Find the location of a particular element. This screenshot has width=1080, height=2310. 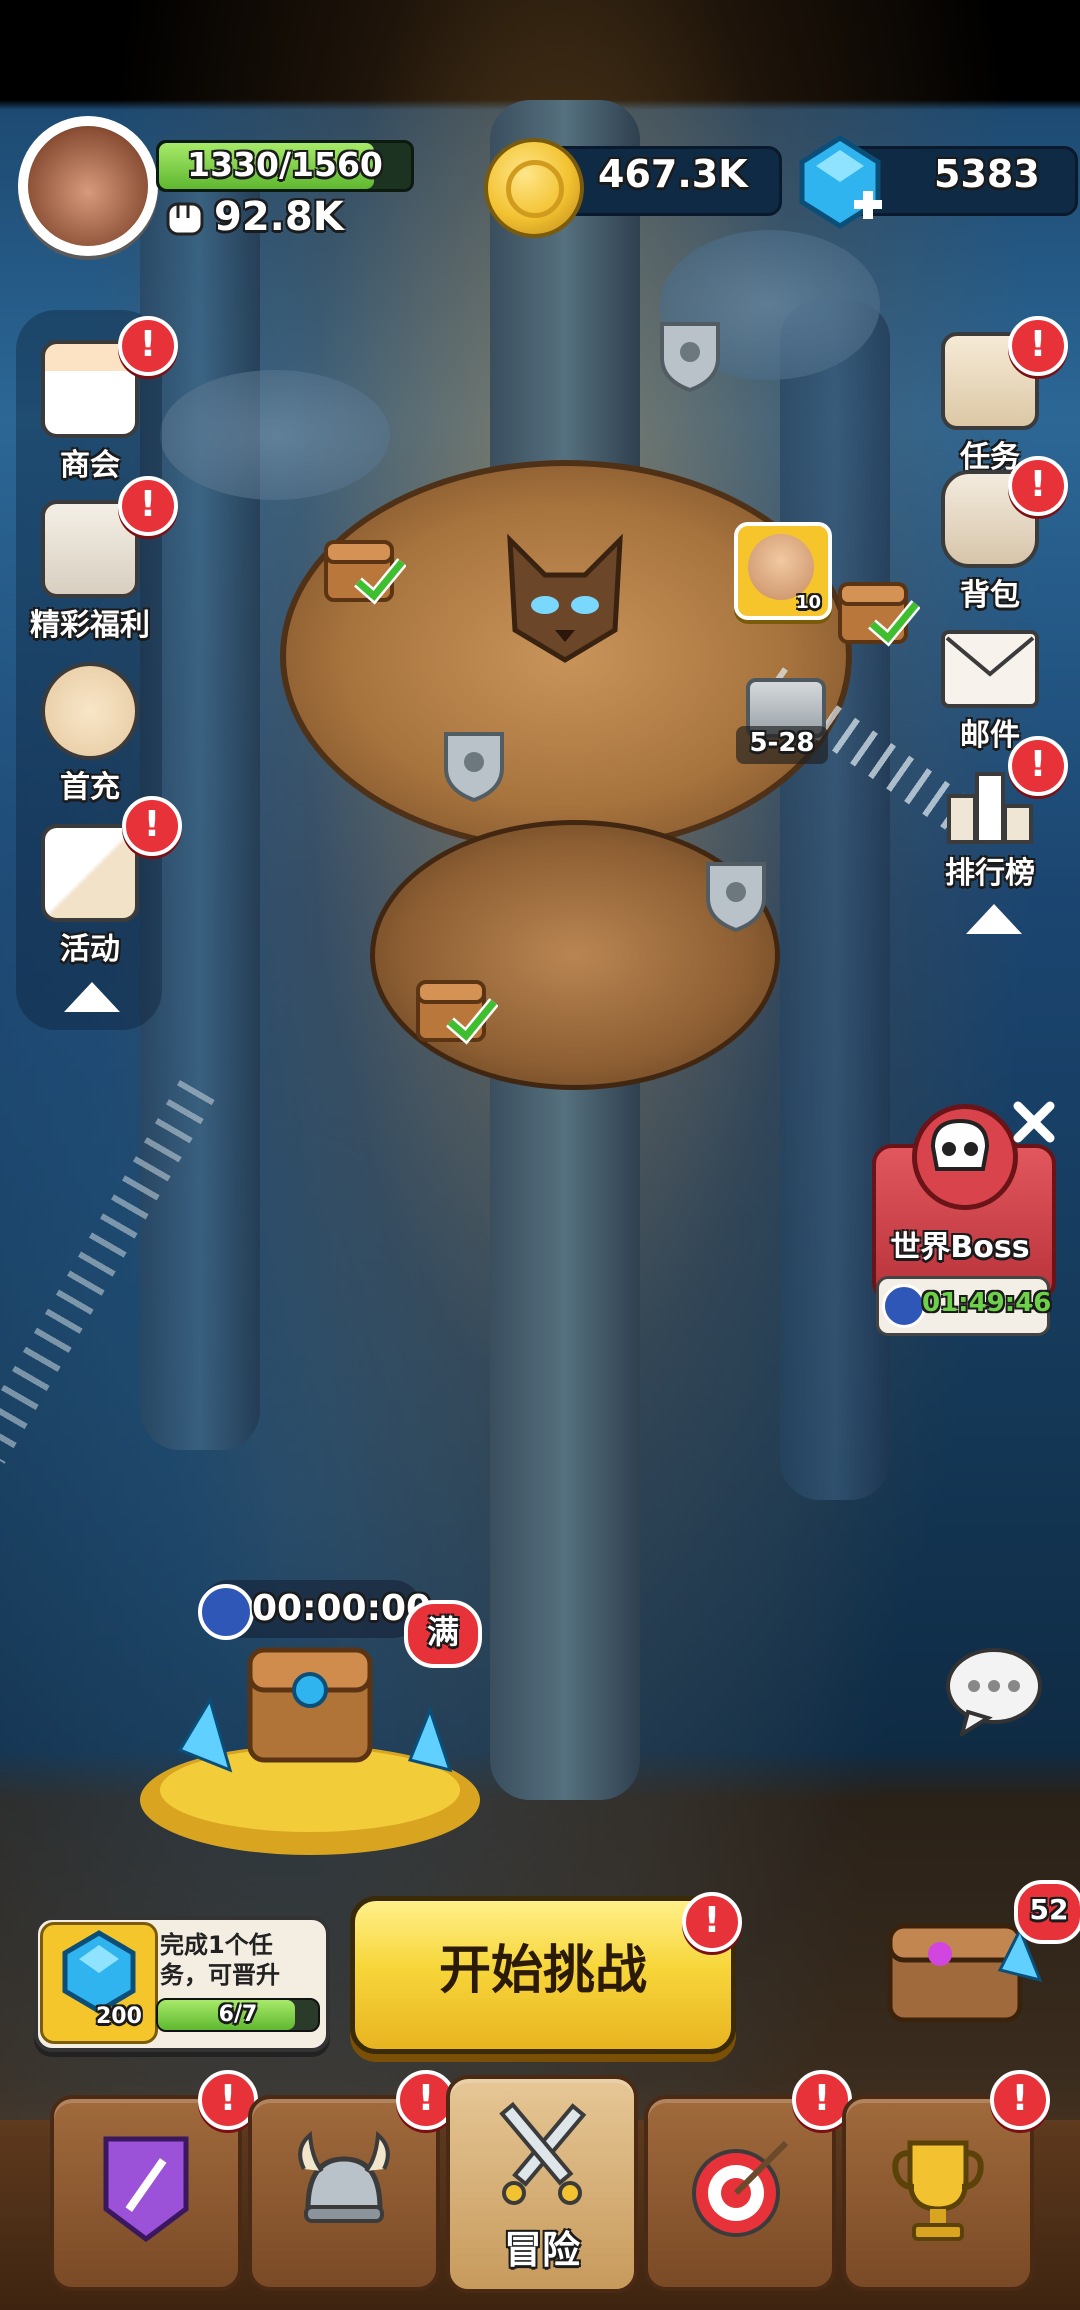

welfare-alert-icon: ! is located at coordinates (148, 506).